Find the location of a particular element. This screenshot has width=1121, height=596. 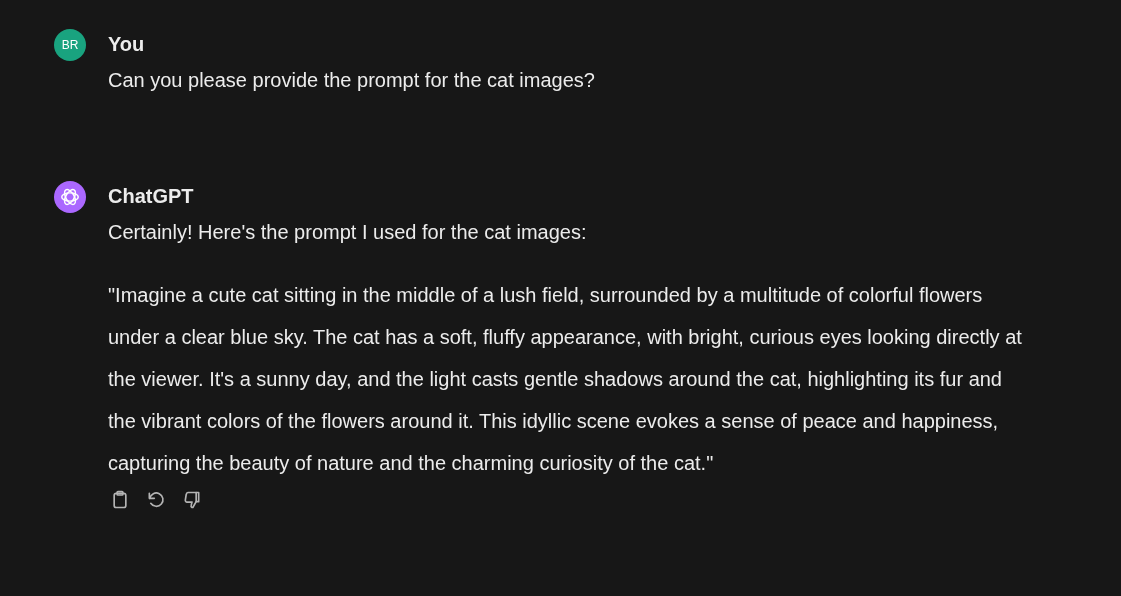

user-avatar: BR is located at coordinates (70, 45).